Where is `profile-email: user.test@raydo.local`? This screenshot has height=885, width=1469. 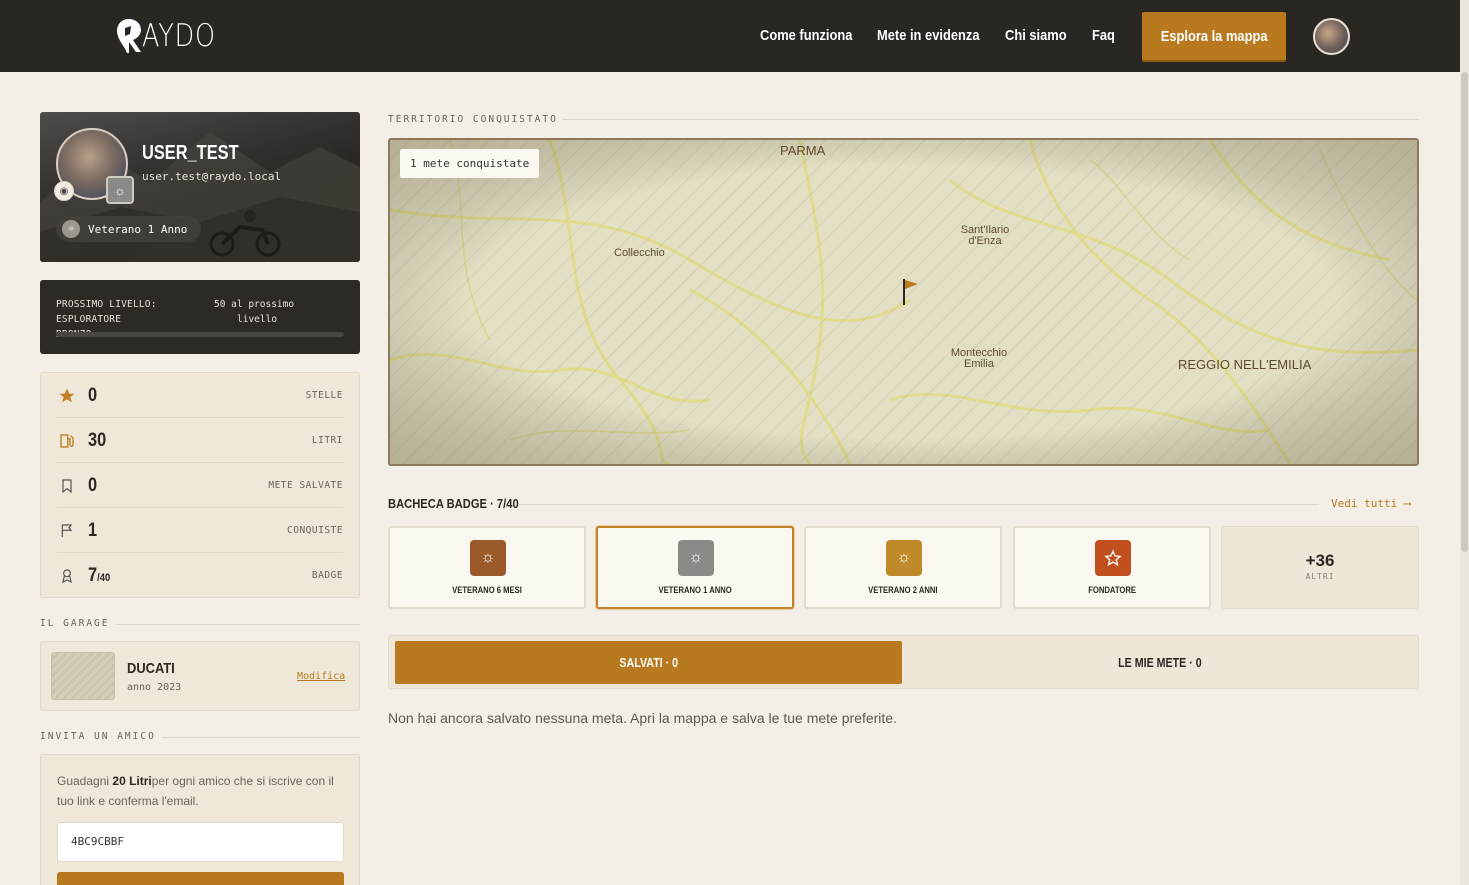
profile-email: user.test@raydo.local is located at coordinates (212, 176).